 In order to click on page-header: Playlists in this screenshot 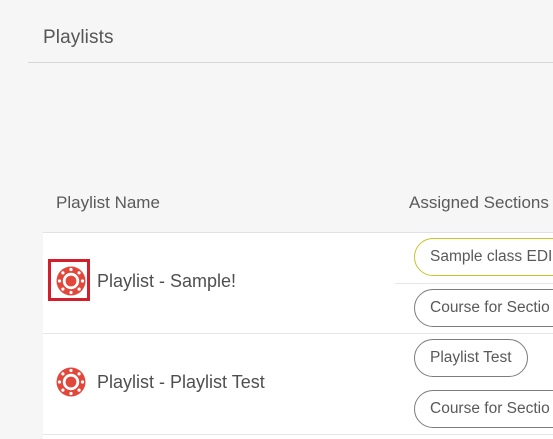, I will do `click(290, 31)`.